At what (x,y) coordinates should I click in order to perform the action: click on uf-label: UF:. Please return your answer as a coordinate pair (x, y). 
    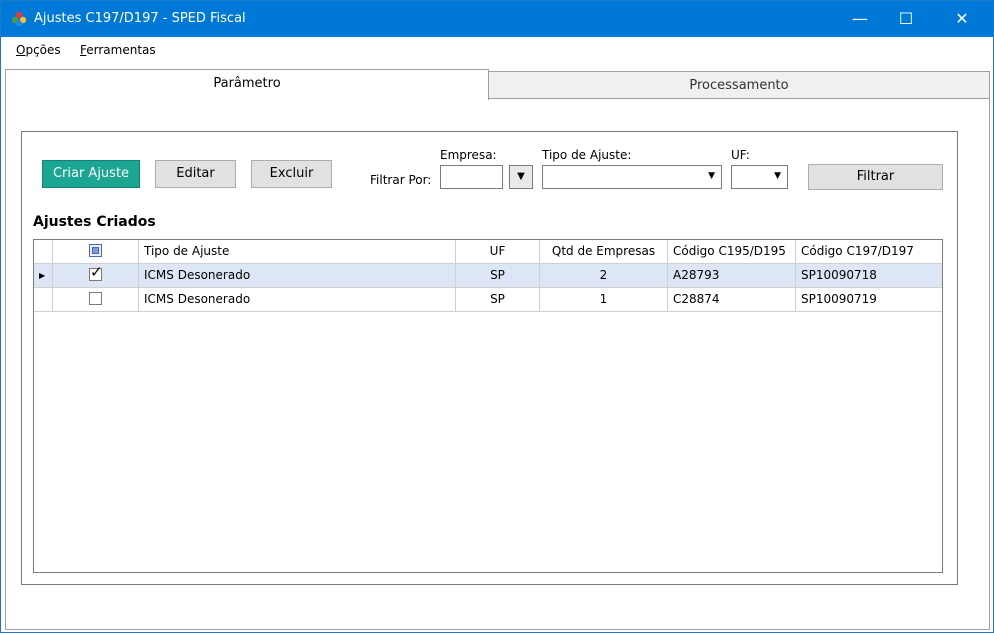
    Looking at the image, I should click on (740, 155).